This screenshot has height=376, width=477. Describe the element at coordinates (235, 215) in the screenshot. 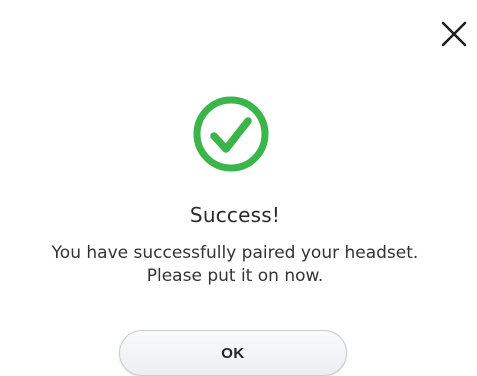

I see `dialog-title: Success!` at that location.